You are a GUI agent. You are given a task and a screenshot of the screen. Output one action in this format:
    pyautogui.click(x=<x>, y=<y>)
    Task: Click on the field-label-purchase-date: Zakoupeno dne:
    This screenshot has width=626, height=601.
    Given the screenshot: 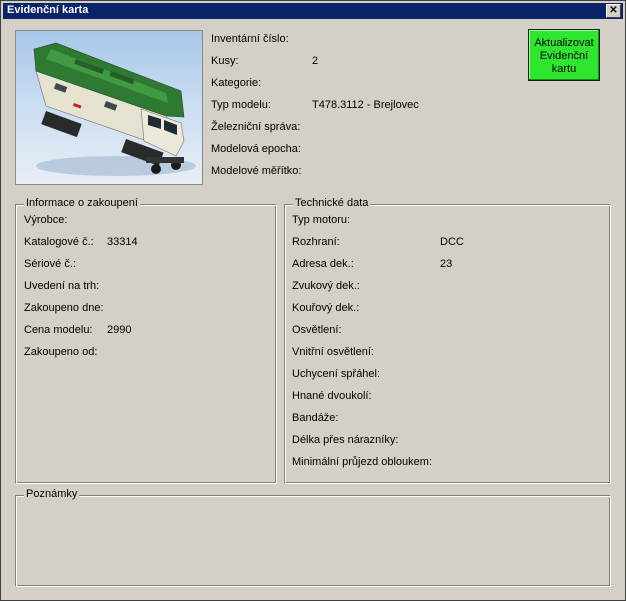 What is the action you would take?
    pyautogui.click(x=64, y=308)
    